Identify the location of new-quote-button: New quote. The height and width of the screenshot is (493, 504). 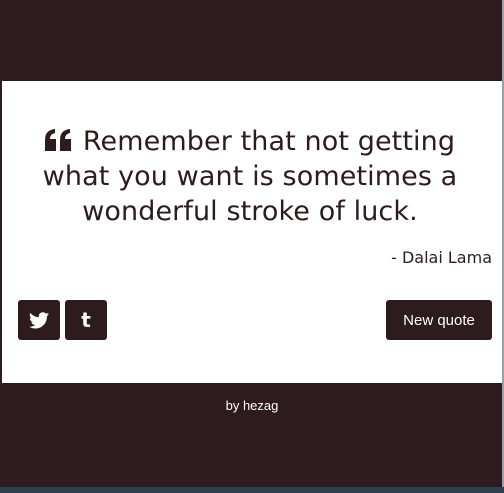
(439, 320).